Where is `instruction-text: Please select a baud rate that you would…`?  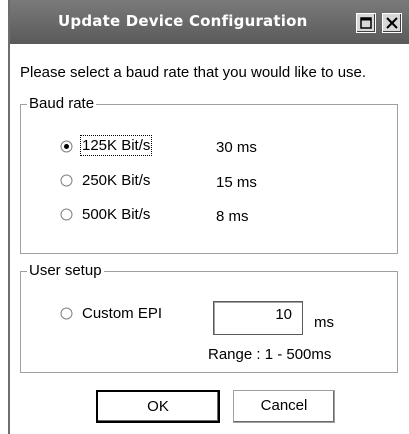
instruction-text: Please select a baud rate that you would… is located at coordinates (193, 72).